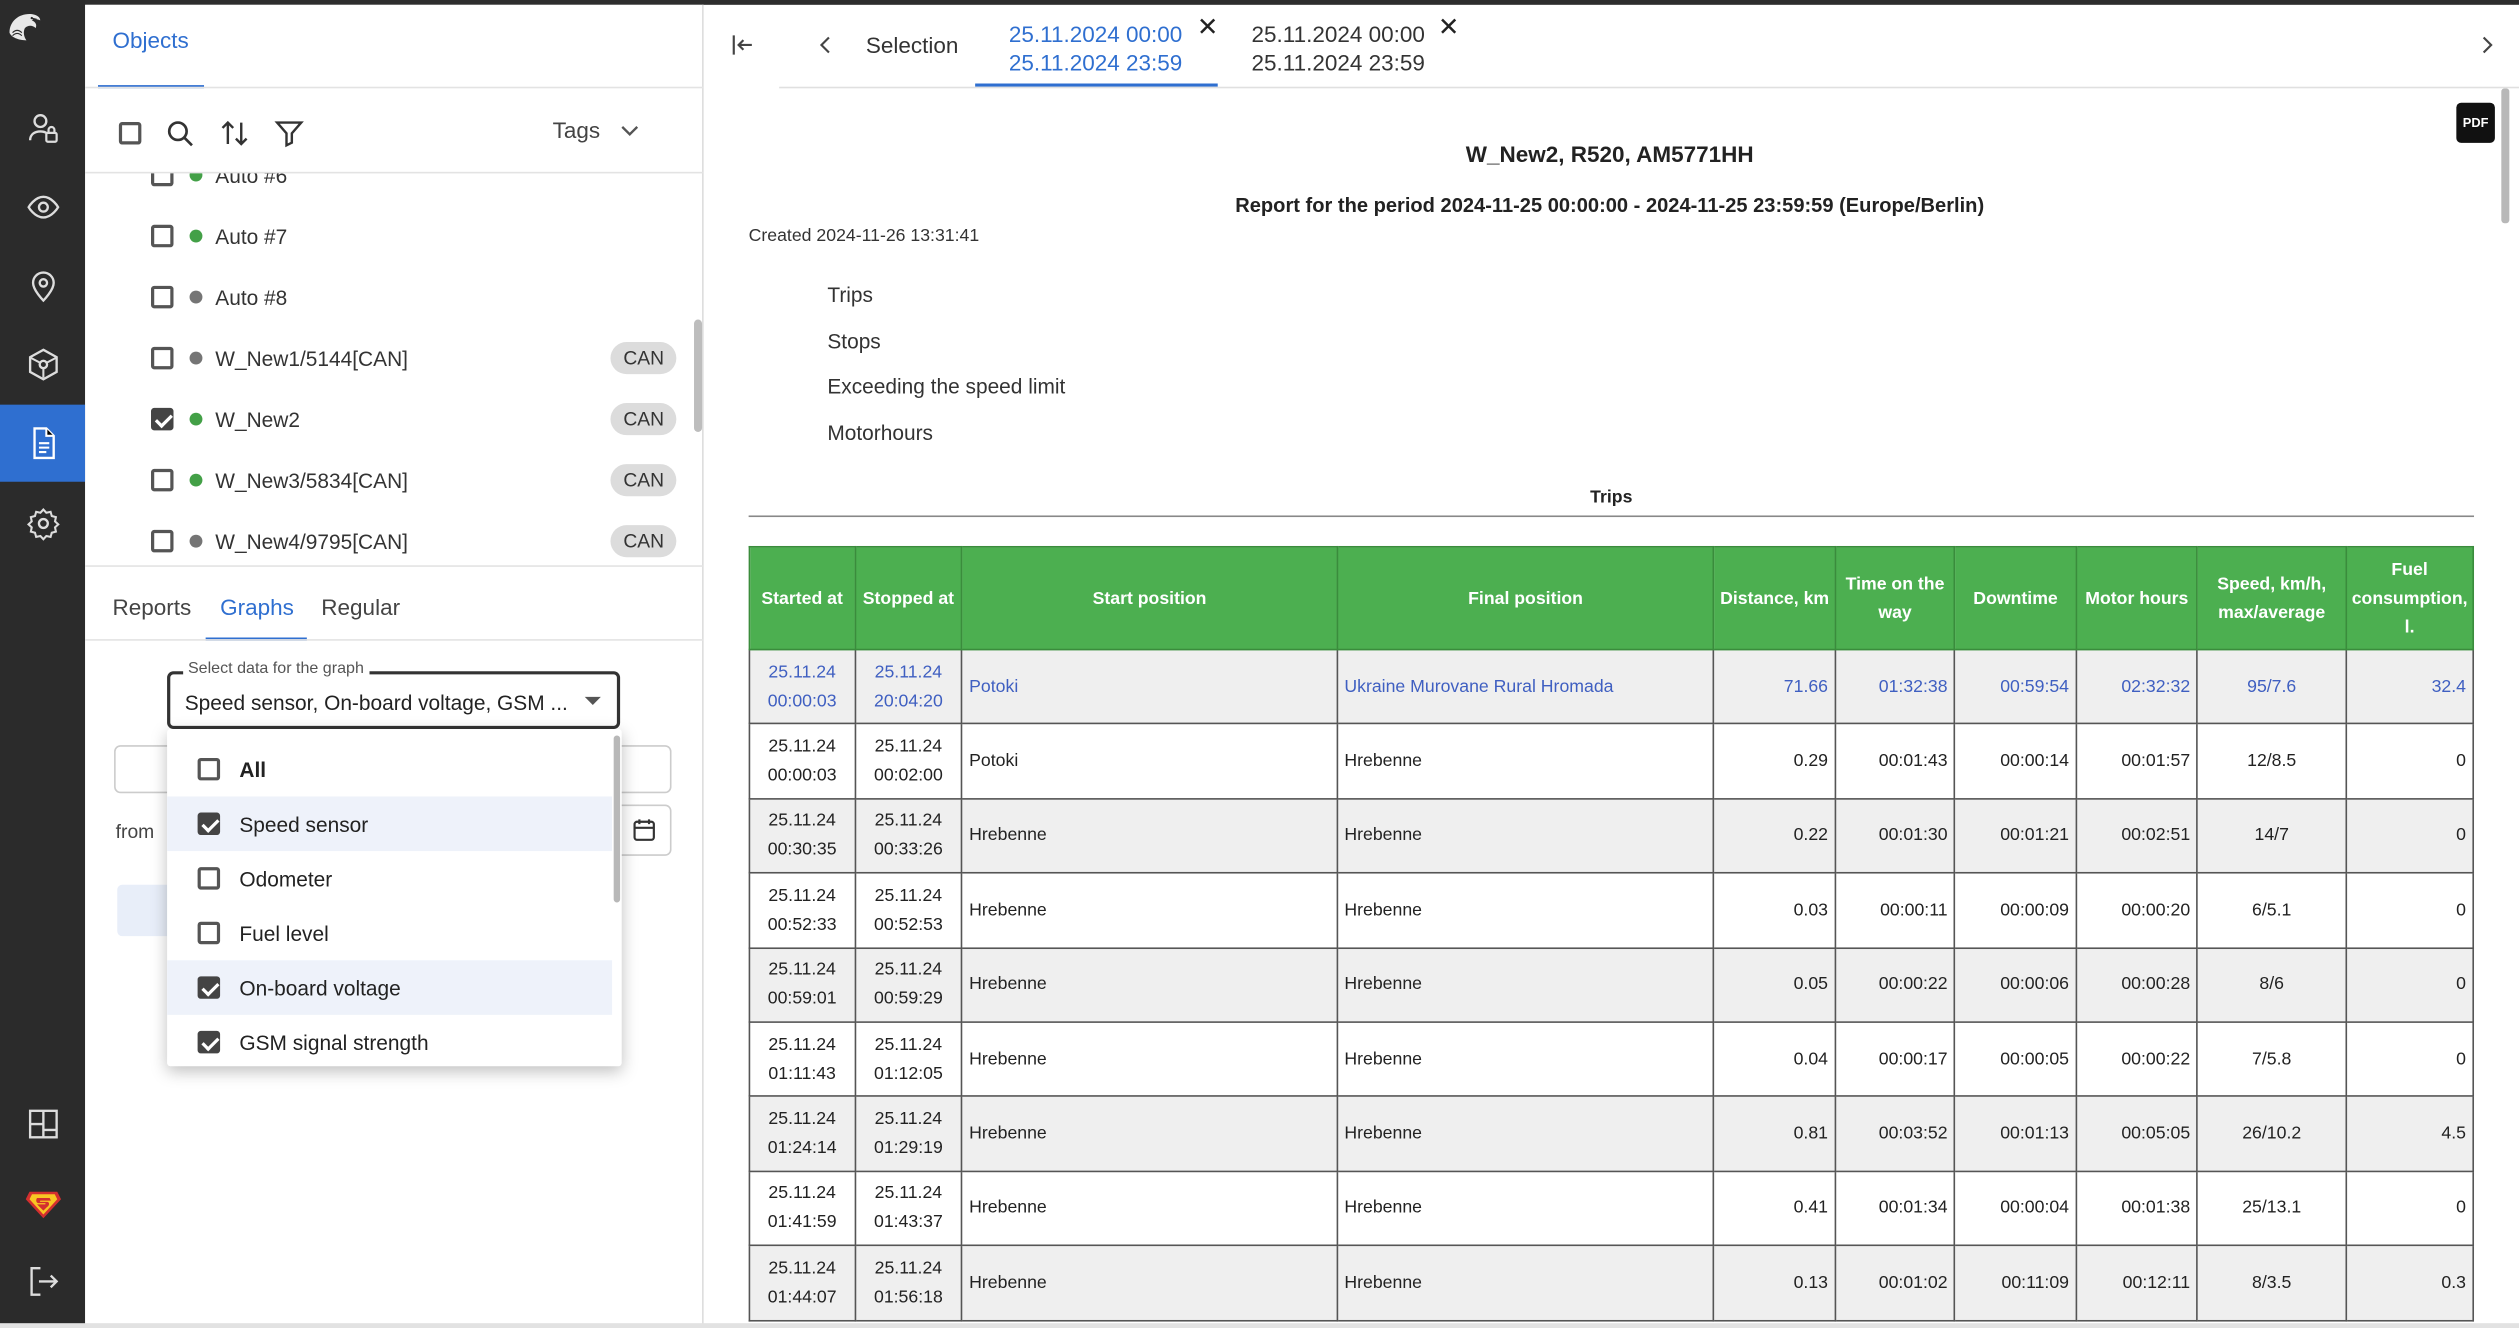 The width and height of the screenshot is (2519, 1328). I want to click on time-text: 00:59:01, so click(802, 999).